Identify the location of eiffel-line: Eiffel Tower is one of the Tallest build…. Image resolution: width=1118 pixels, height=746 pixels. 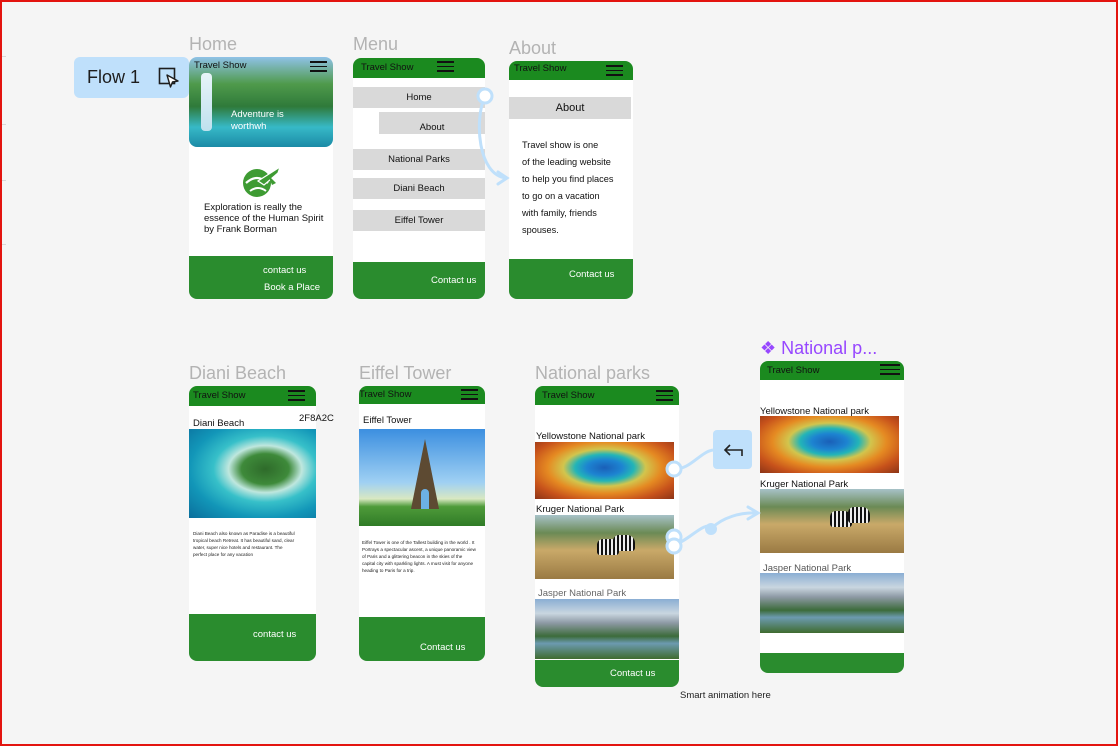
(418, 542).